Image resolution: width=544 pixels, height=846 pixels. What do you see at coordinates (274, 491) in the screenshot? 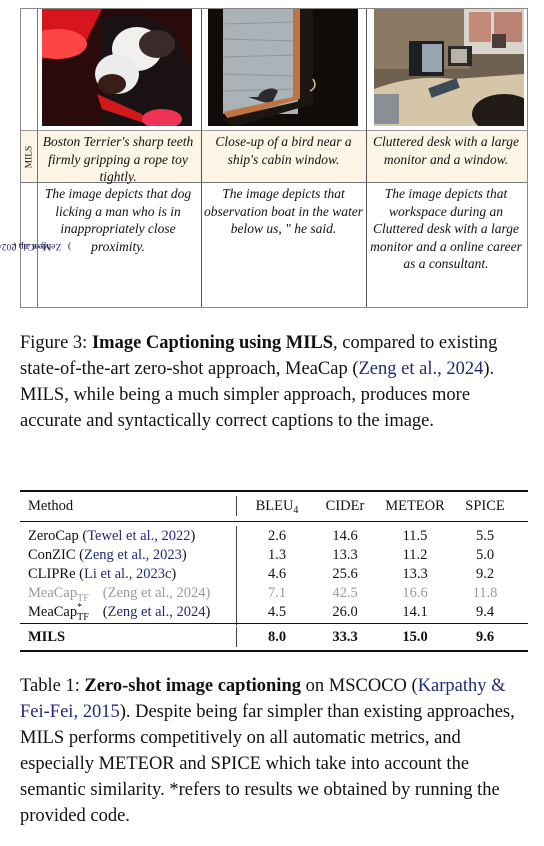
I see `top-rule` at bounding box center [274, 491].